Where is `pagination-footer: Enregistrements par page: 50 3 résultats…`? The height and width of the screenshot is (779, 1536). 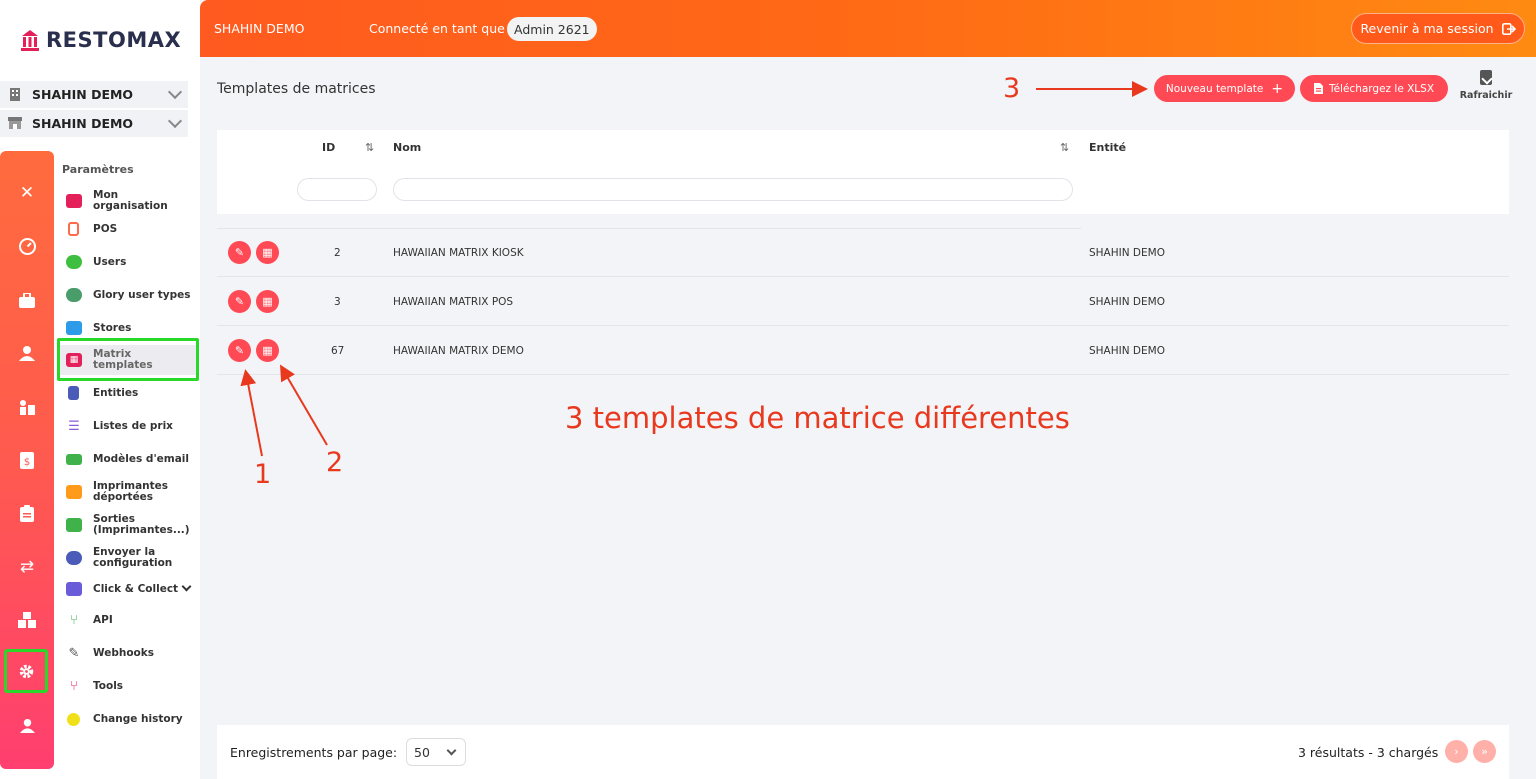 pagination-footer: Enregistrements par page: 50 3 résultats… is located at coordinates (863, 752).